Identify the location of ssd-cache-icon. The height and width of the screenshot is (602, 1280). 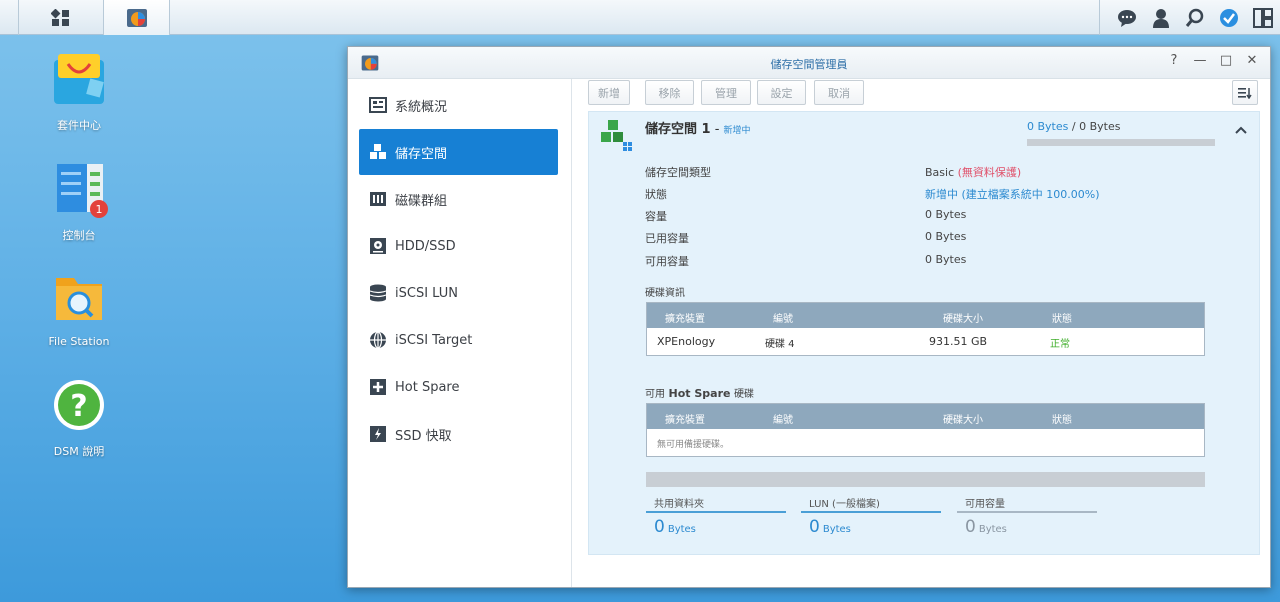
(378, 434).